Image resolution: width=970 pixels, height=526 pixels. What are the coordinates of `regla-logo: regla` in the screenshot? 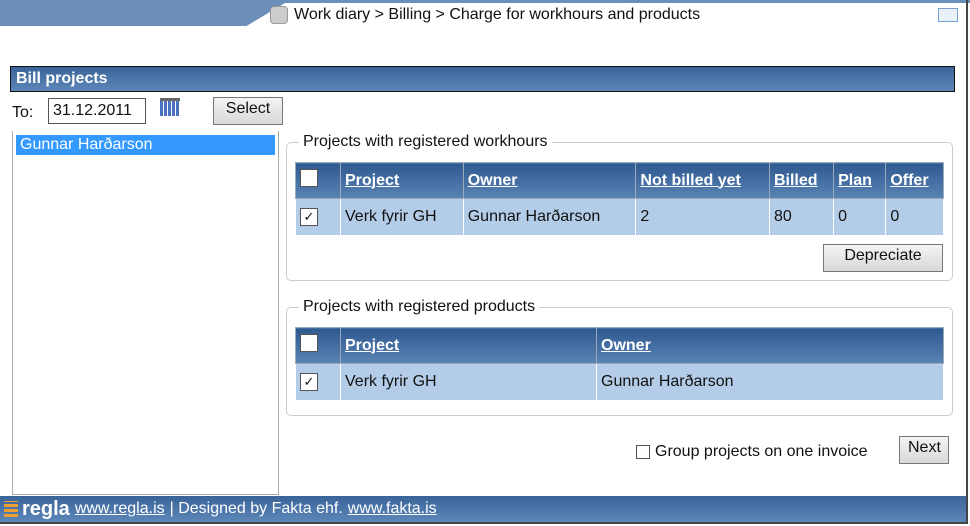 It's located at (37, 509).